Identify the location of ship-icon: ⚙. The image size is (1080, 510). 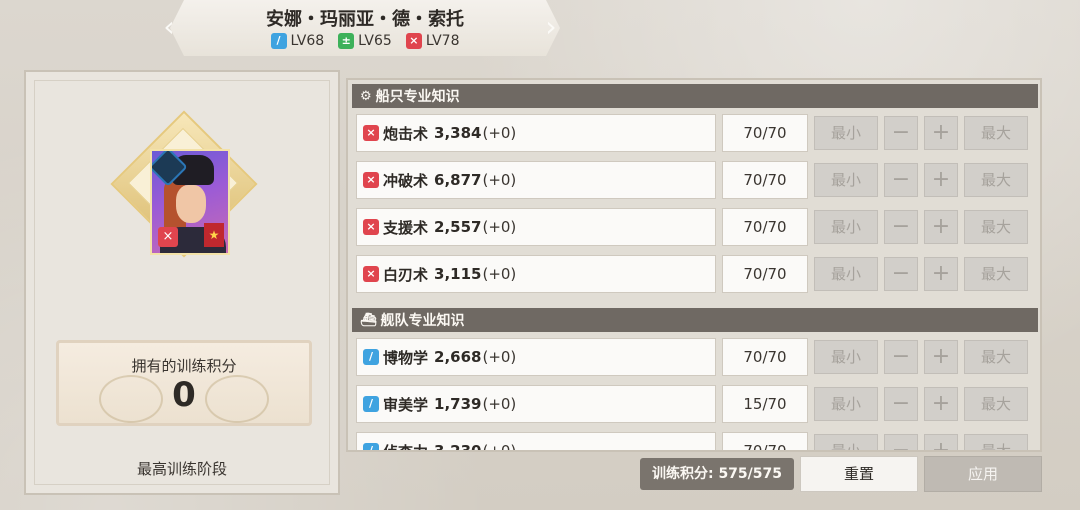
(366, 96).